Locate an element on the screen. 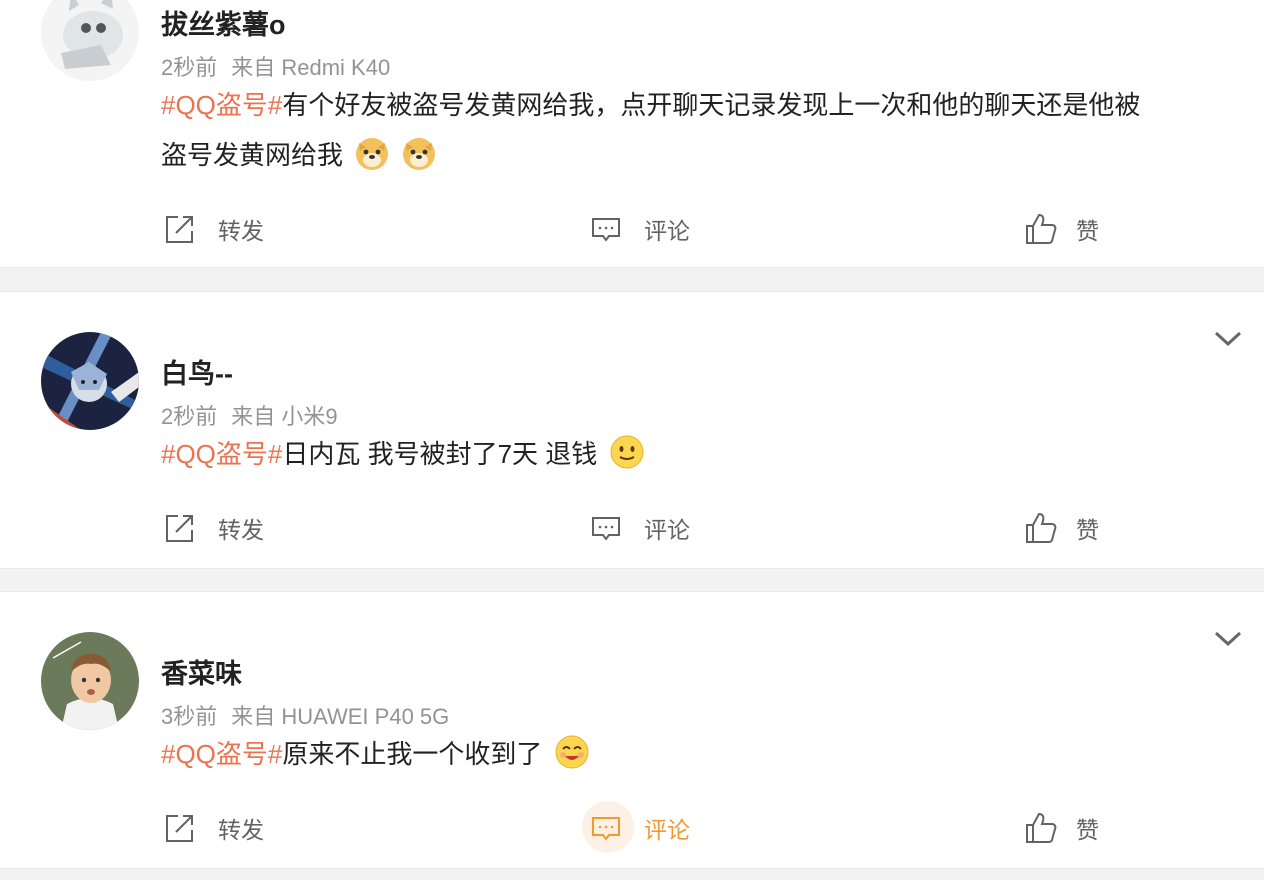 The width and height of the screenshot is (1264, 880). post-content: #QQ盗号#日内瓦 我号被封了7天 退钱 is located at coordinates (696, 454).